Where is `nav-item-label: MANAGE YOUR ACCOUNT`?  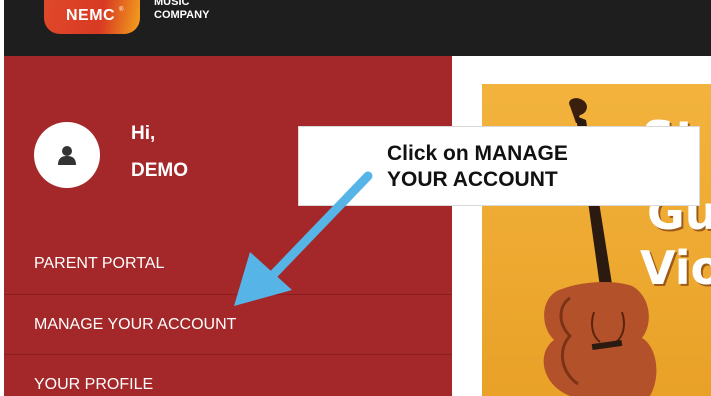
nav-item-label: MANAGE YOUR ACCOUNT is located at coordinates (135, 324).